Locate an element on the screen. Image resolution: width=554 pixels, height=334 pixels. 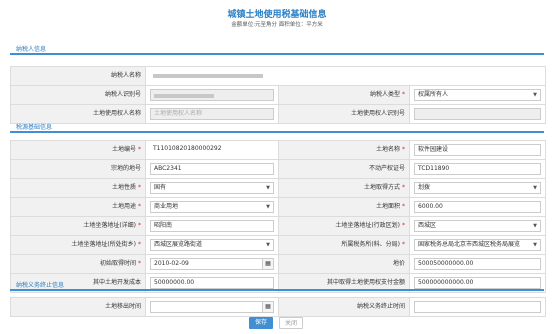
district-label: 土地坐落地址(行政区划) * is located at coordinates (344, 226).